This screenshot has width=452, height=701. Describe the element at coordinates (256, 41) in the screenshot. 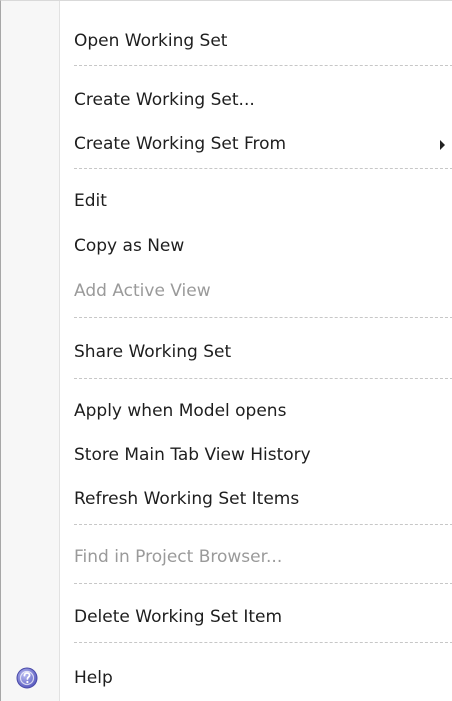

I see `menu-item-open-working-set: Open Working Set` at that location.